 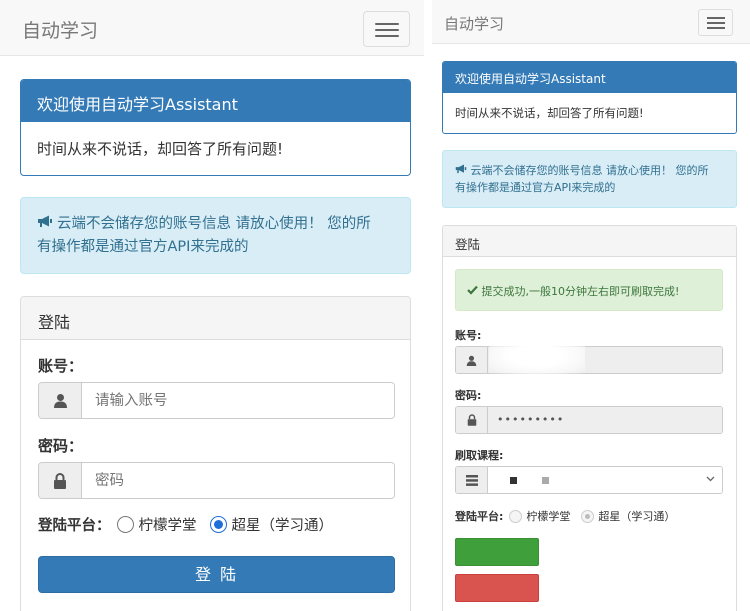 I want to click on password-input-group: •••••••••, so click(x=589, y=420).